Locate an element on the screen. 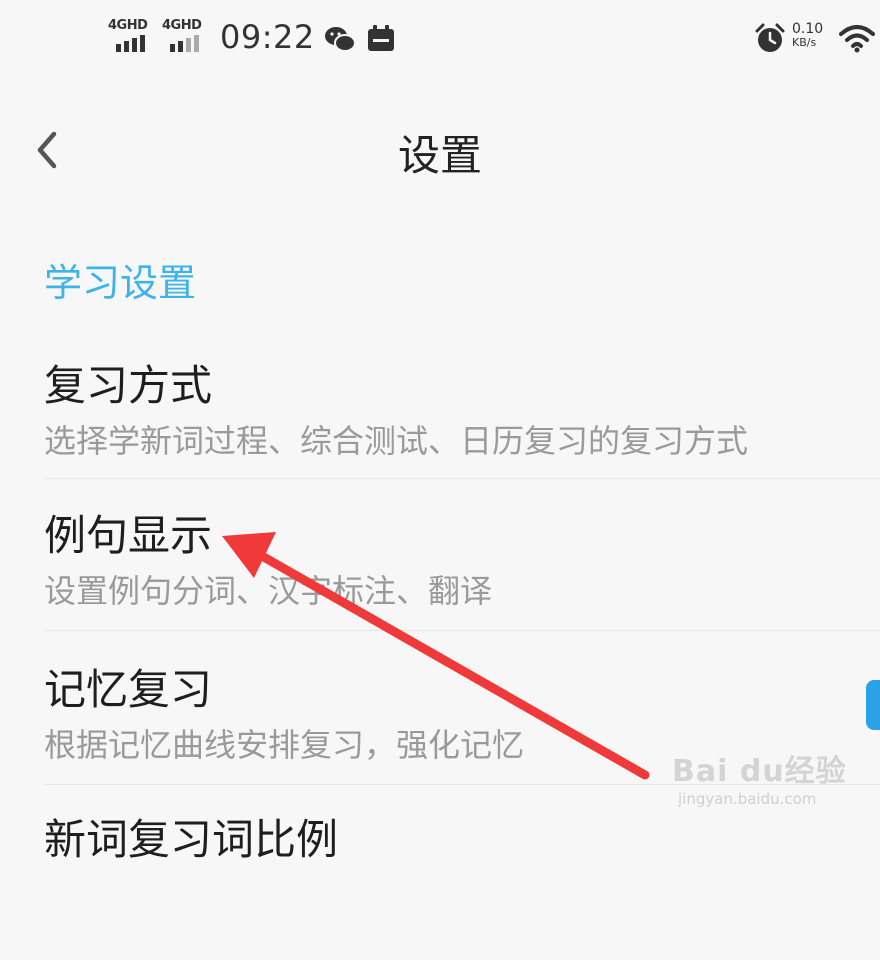  baidu-jingyan-watermark: Bai du经验 jingyan.baidu.com is located at coordinates (767, 780).